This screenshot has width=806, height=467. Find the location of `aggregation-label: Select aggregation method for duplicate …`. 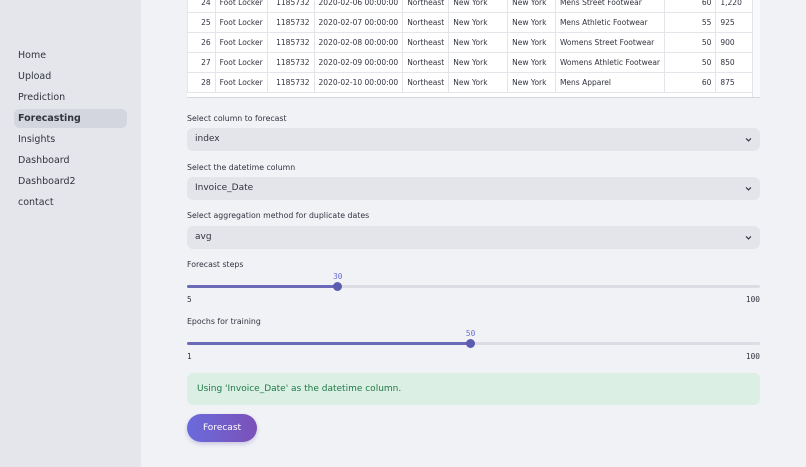

aggregation-label: Select aggregation method for duplicate … is located at coordinates (278, 215).